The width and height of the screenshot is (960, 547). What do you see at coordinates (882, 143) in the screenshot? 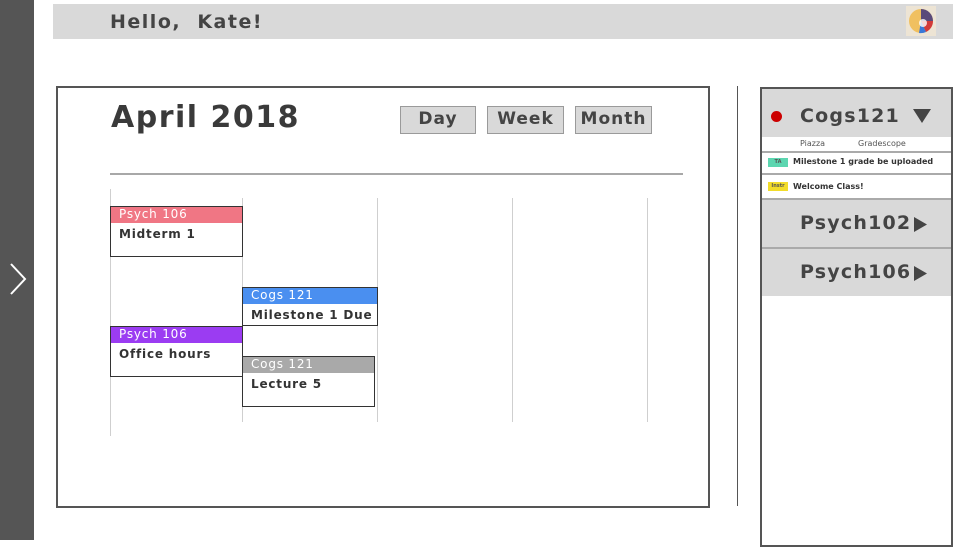
I see `gradescope-link: Gradescope` at bounding box center [882, 143].